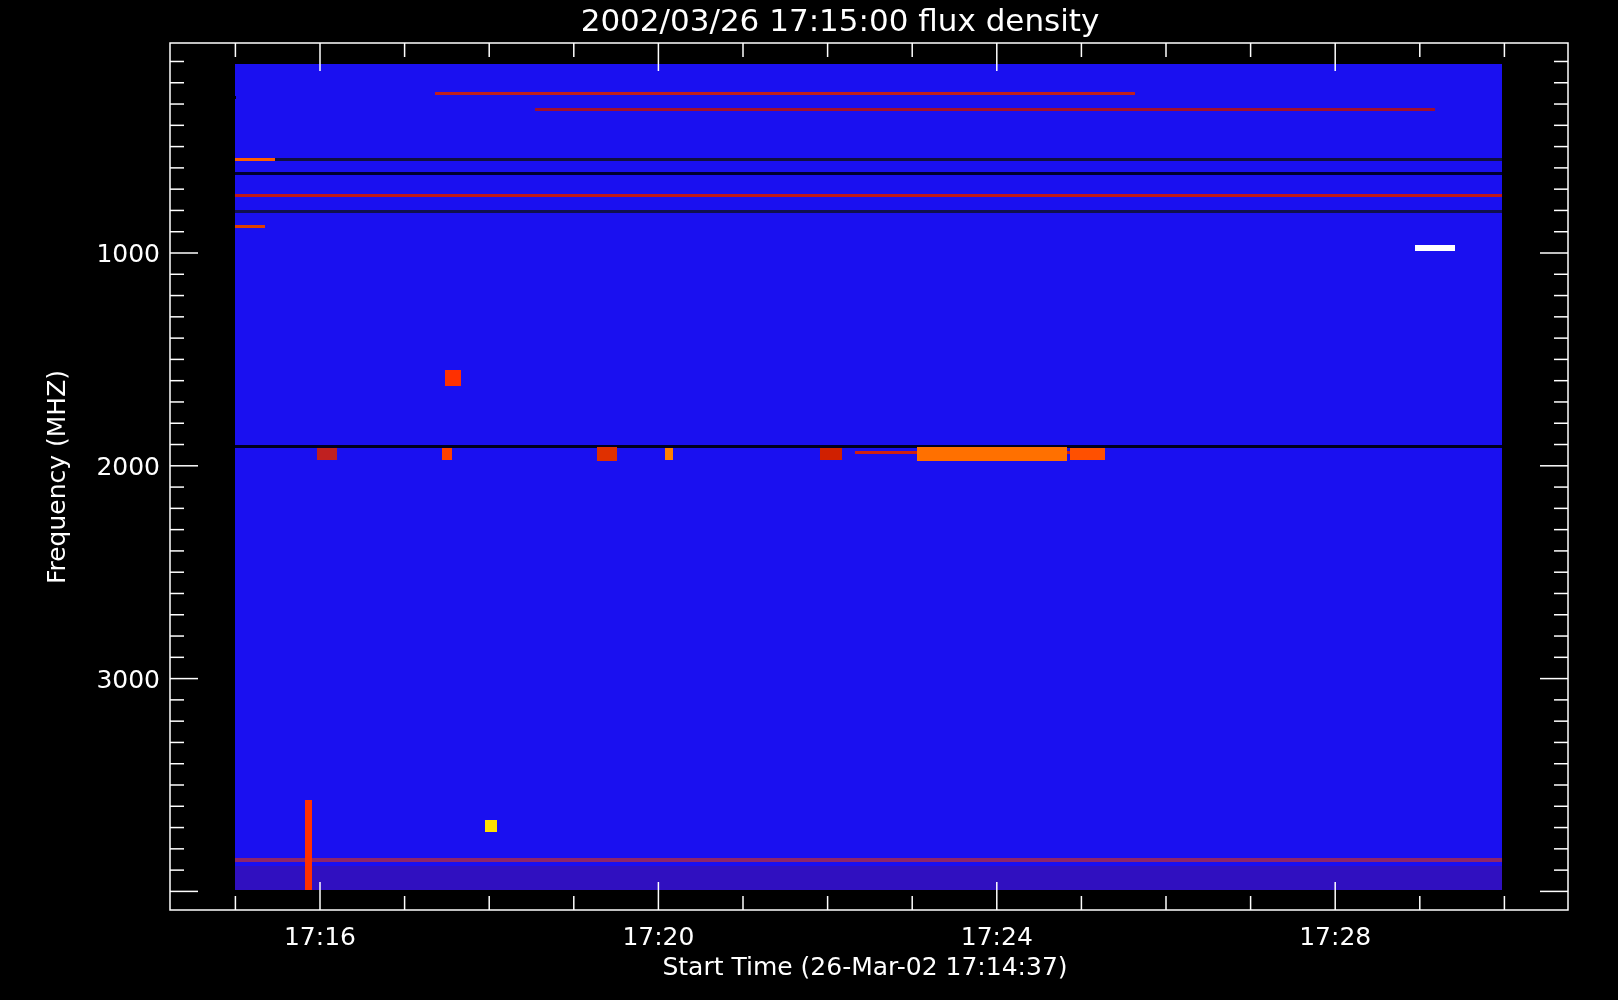 Image resolution: width=1618 pixels, height=1000 pixels. What do you see at coordinates (320, 936) in the screenshot?
I see `x-tick-label: 17:16` at bounding box center [320, 936].